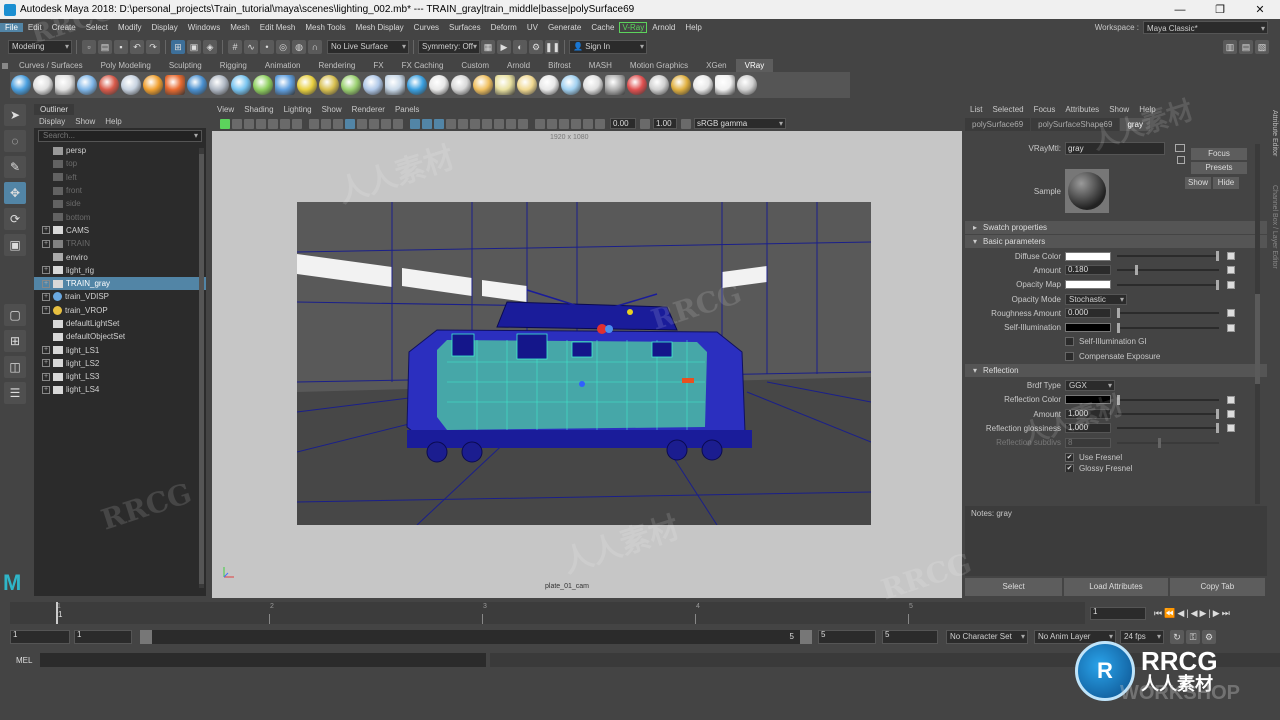 This screenshot has width=1280, height=720. Describe the element at coordinates (547, 613) in the screenshot. I see `time-slider: 12345 1` at that location.